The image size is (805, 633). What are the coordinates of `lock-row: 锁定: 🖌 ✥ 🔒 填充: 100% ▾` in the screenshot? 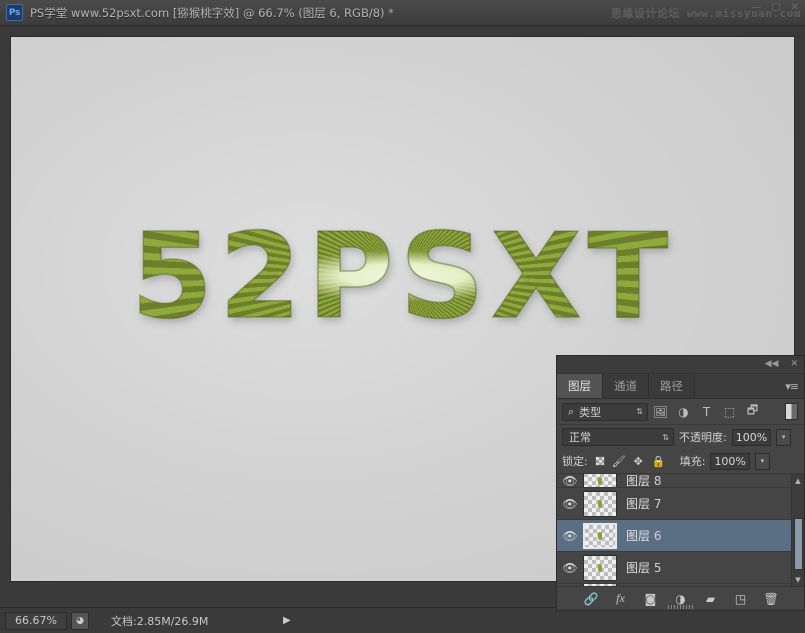 It's located at (680, 461).